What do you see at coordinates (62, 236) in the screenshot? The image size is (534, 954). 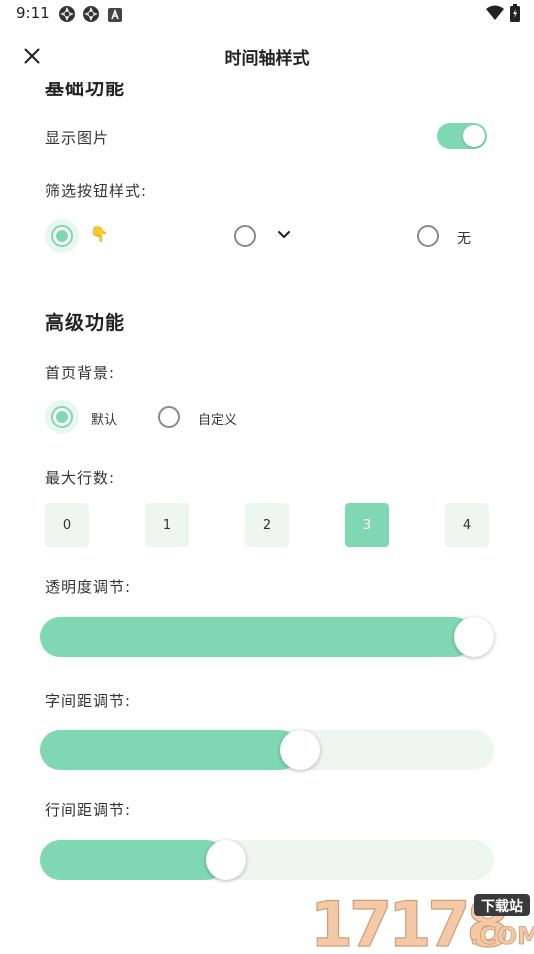 I see `filter-option-hand-radio` at bounding box center [62, 236].